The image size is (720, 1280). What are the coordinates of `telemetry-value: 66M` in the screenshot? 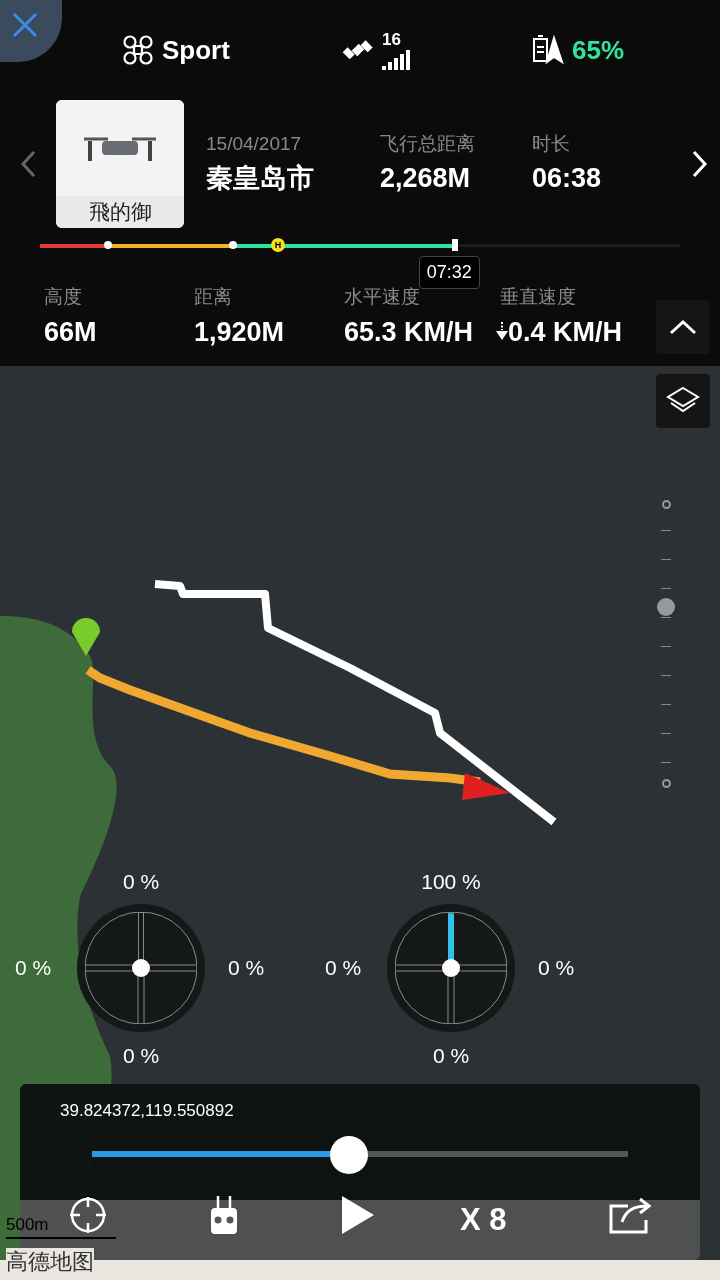 It's located at (70, 332).